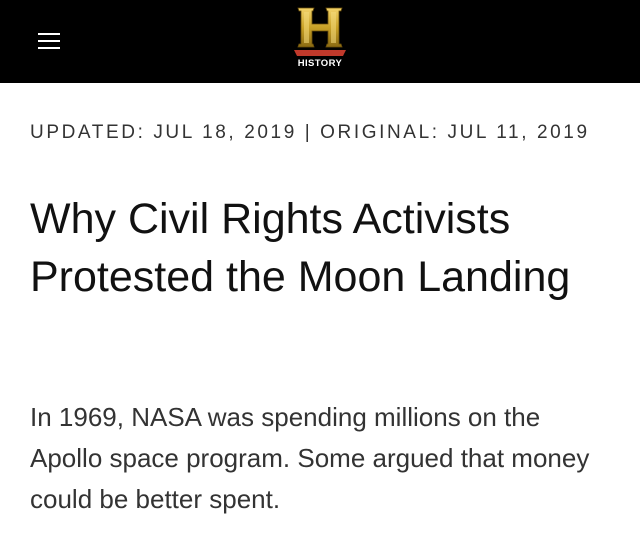  Describe the element at coordinates (320, 31) in the screenshot. I see `history-h-logo-icon` at that location.